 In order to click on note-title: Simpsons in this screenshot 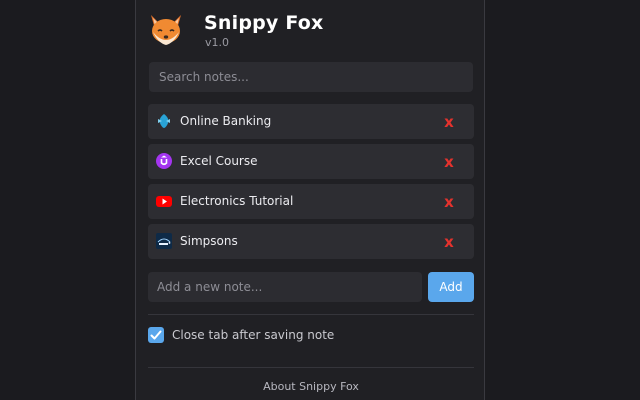, I will do `click(209, 241)`.